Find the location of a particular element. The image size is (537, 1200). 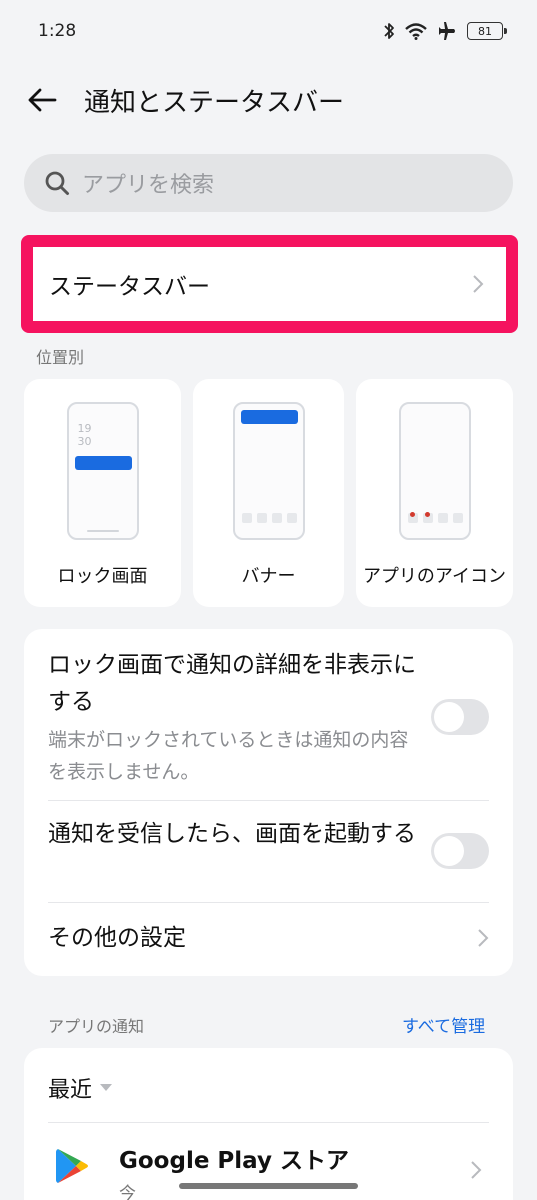

lock-screen-preview: 19 30 is located at coordinates (102, 471).